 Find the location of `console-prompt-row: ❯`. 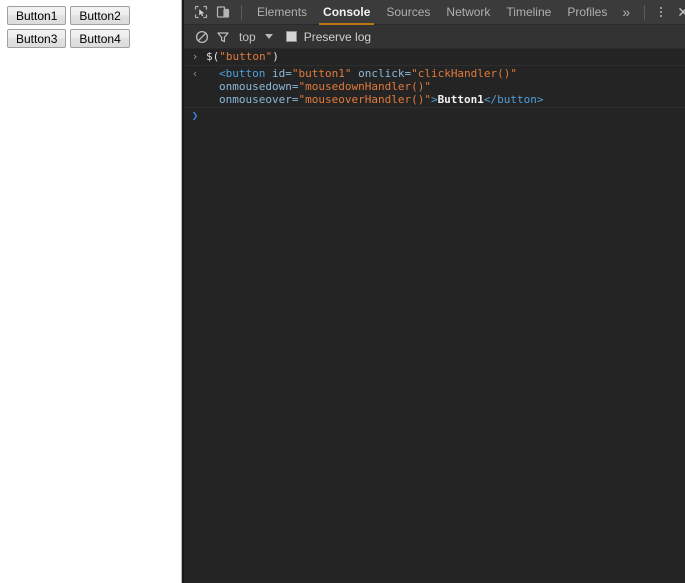

console-prompt-row: ❯ is located at coordinates (434, 116).